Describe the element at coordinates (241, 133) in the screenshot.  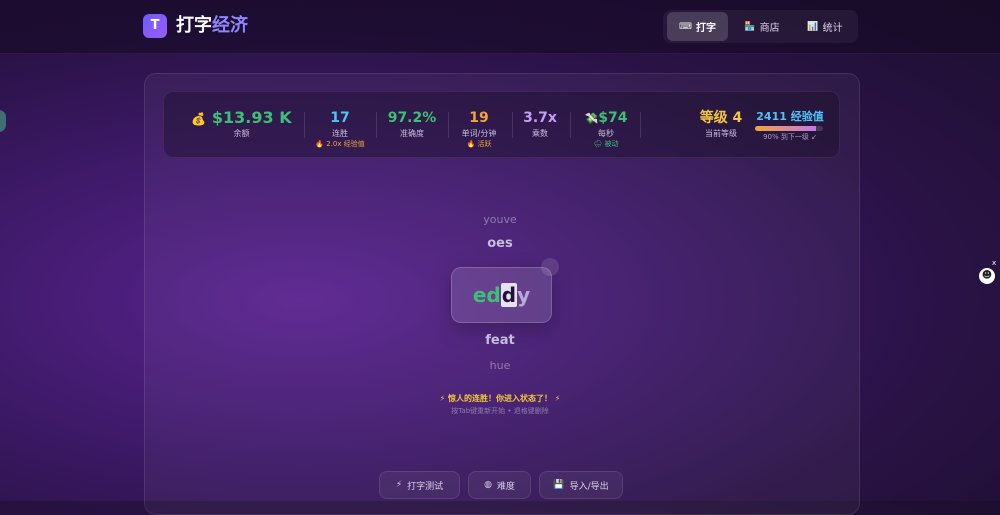
I see `balance-label: 余额` at that location.